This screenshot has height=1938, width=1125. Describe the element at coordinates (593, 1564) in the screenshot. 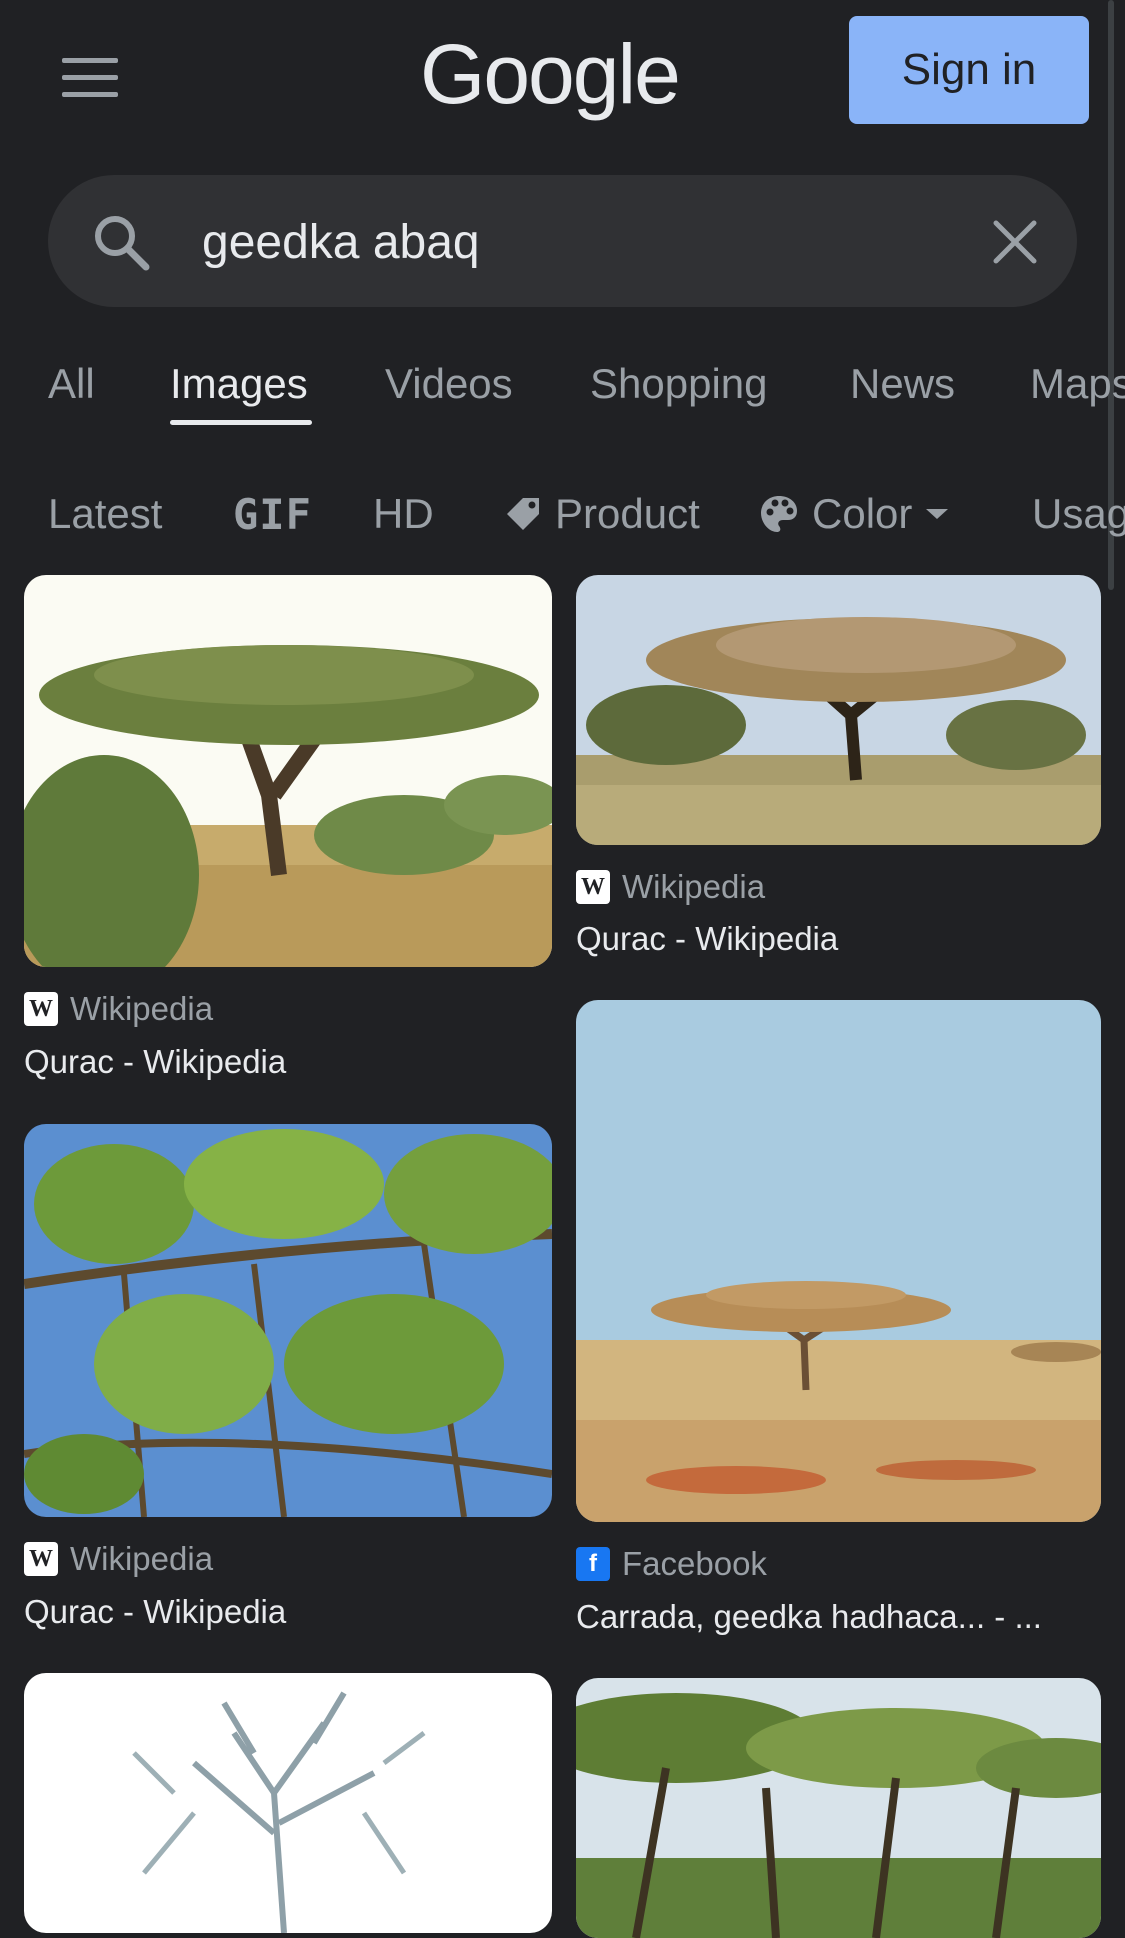

I see `facebook-icon: f` at that location.